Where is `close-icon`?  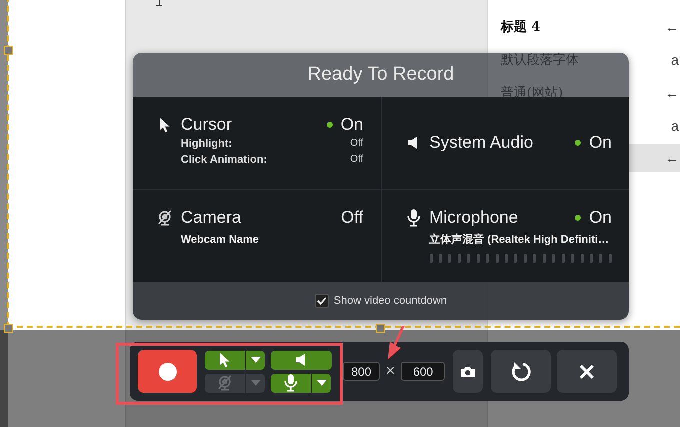
close-icon is located at coordinates (587, 372).